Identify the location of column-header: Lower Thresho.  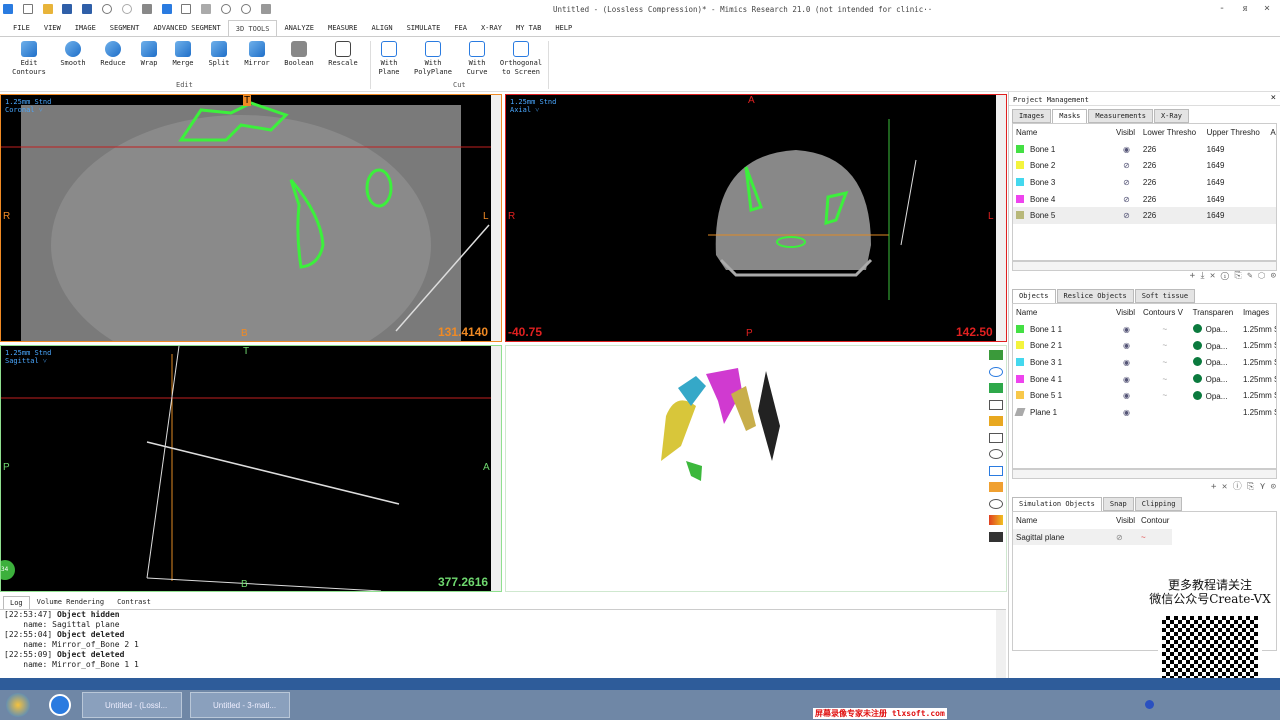
(1172, 132).